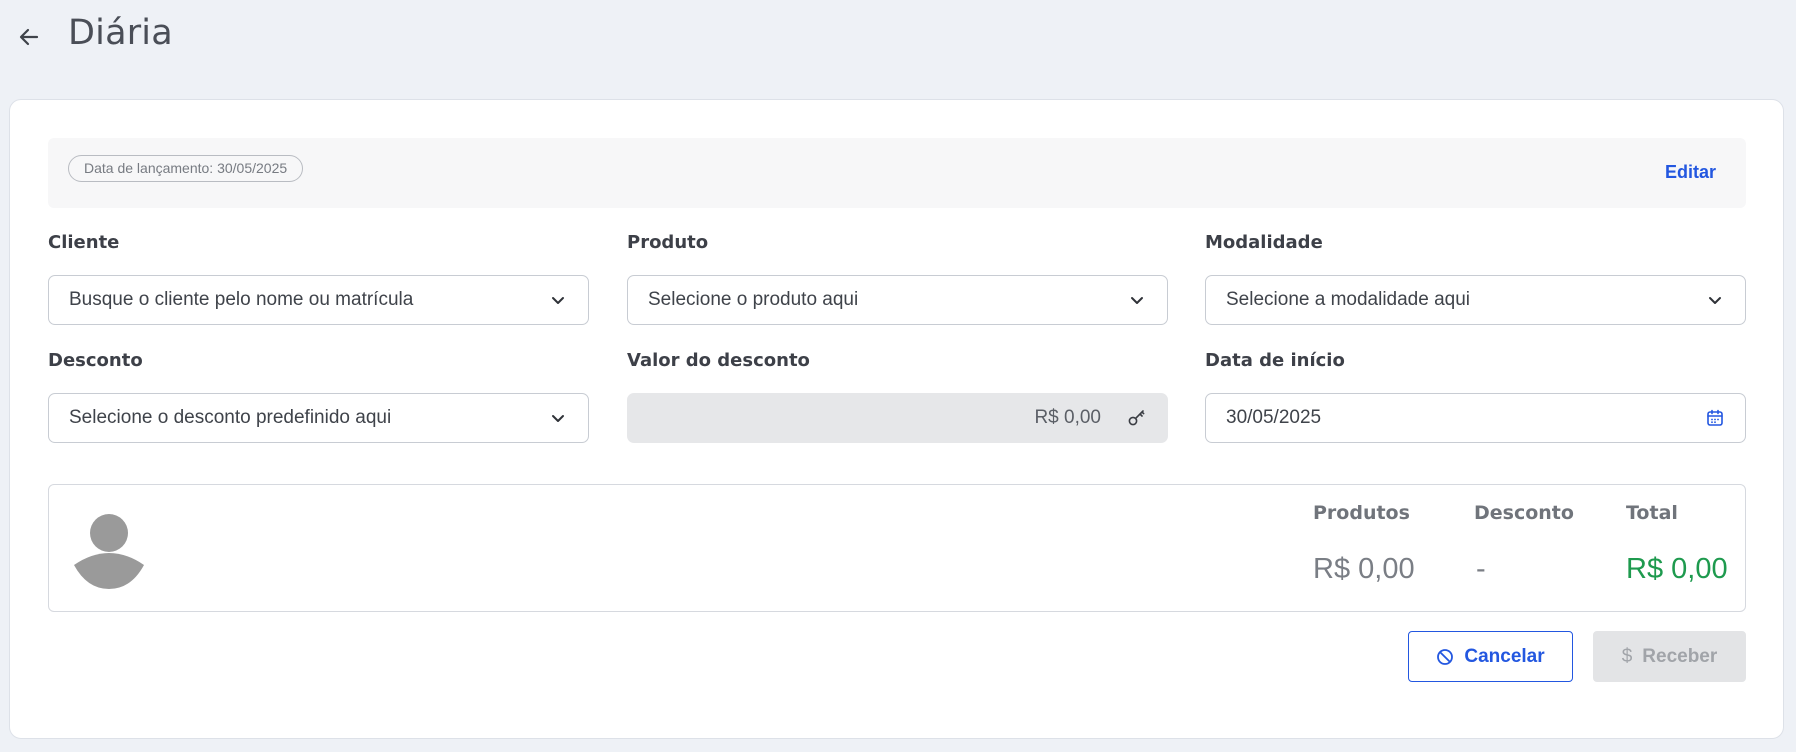 The width and height of the screenshot is (1796, 752). I want to click on edit-link: Editar, so click(1690, 172).